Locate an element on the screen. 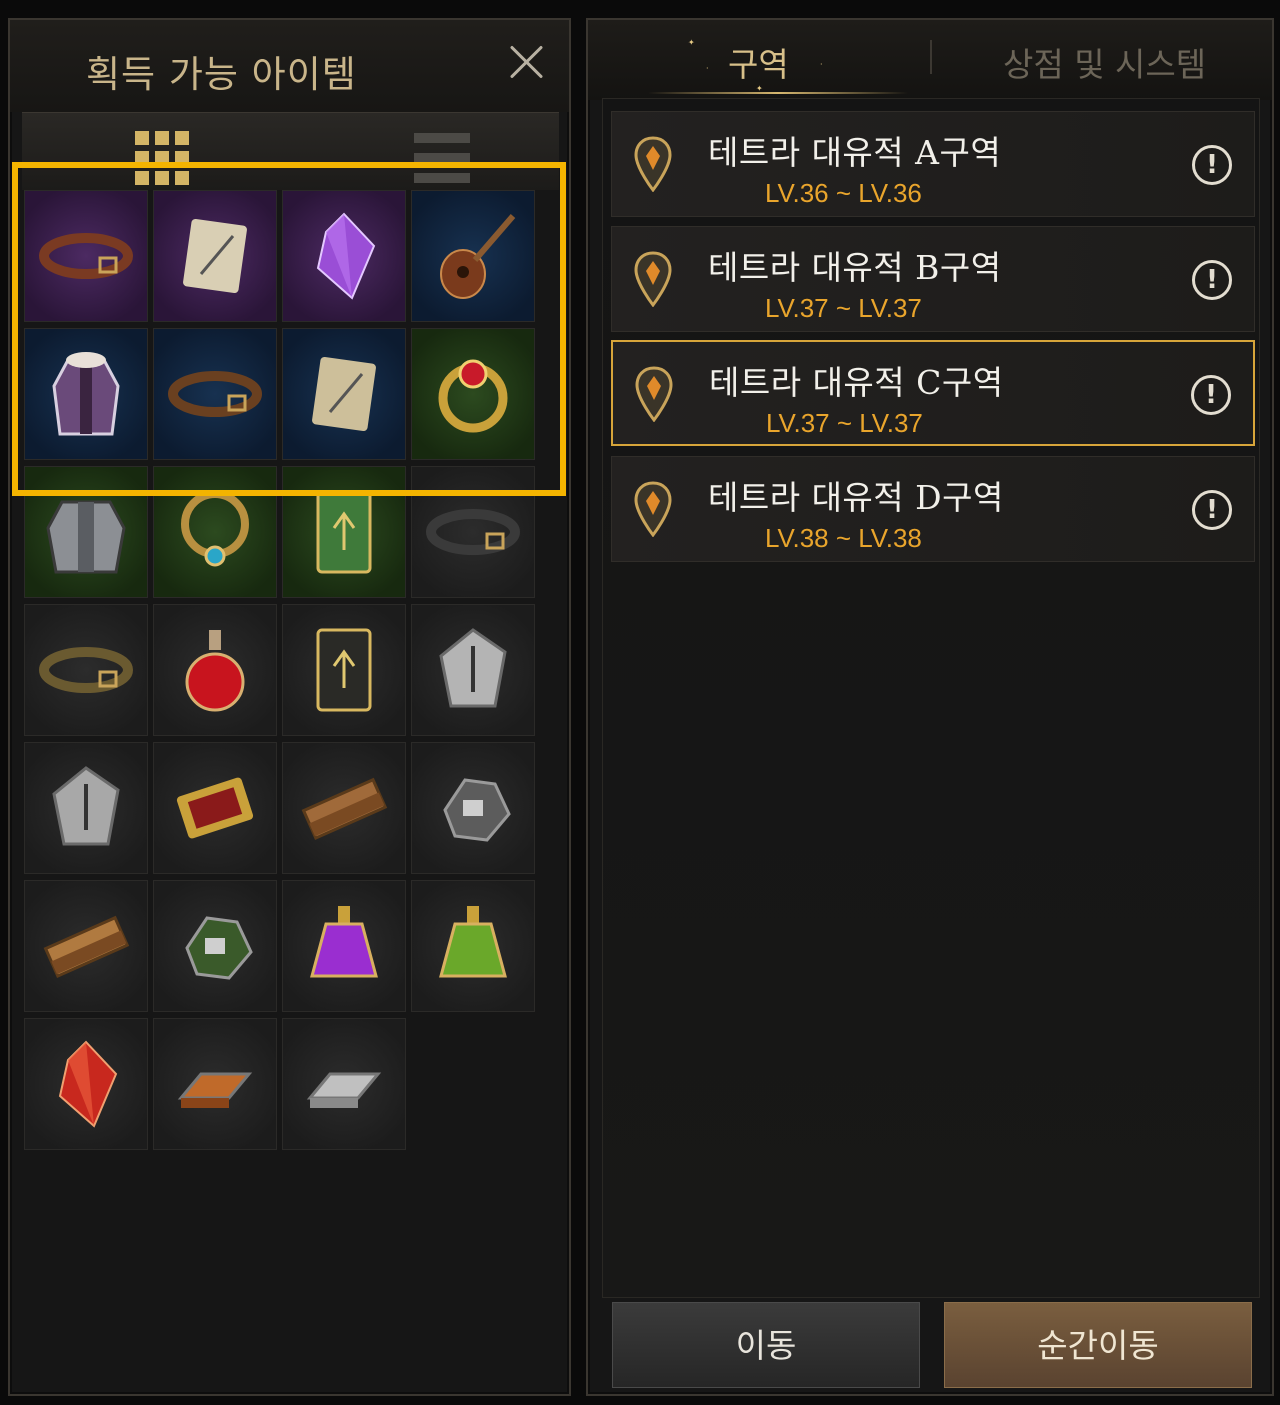 Image resolution: width=1280 pixels, height=1405 pixels. list-icon is located at coordinates (442, 158).